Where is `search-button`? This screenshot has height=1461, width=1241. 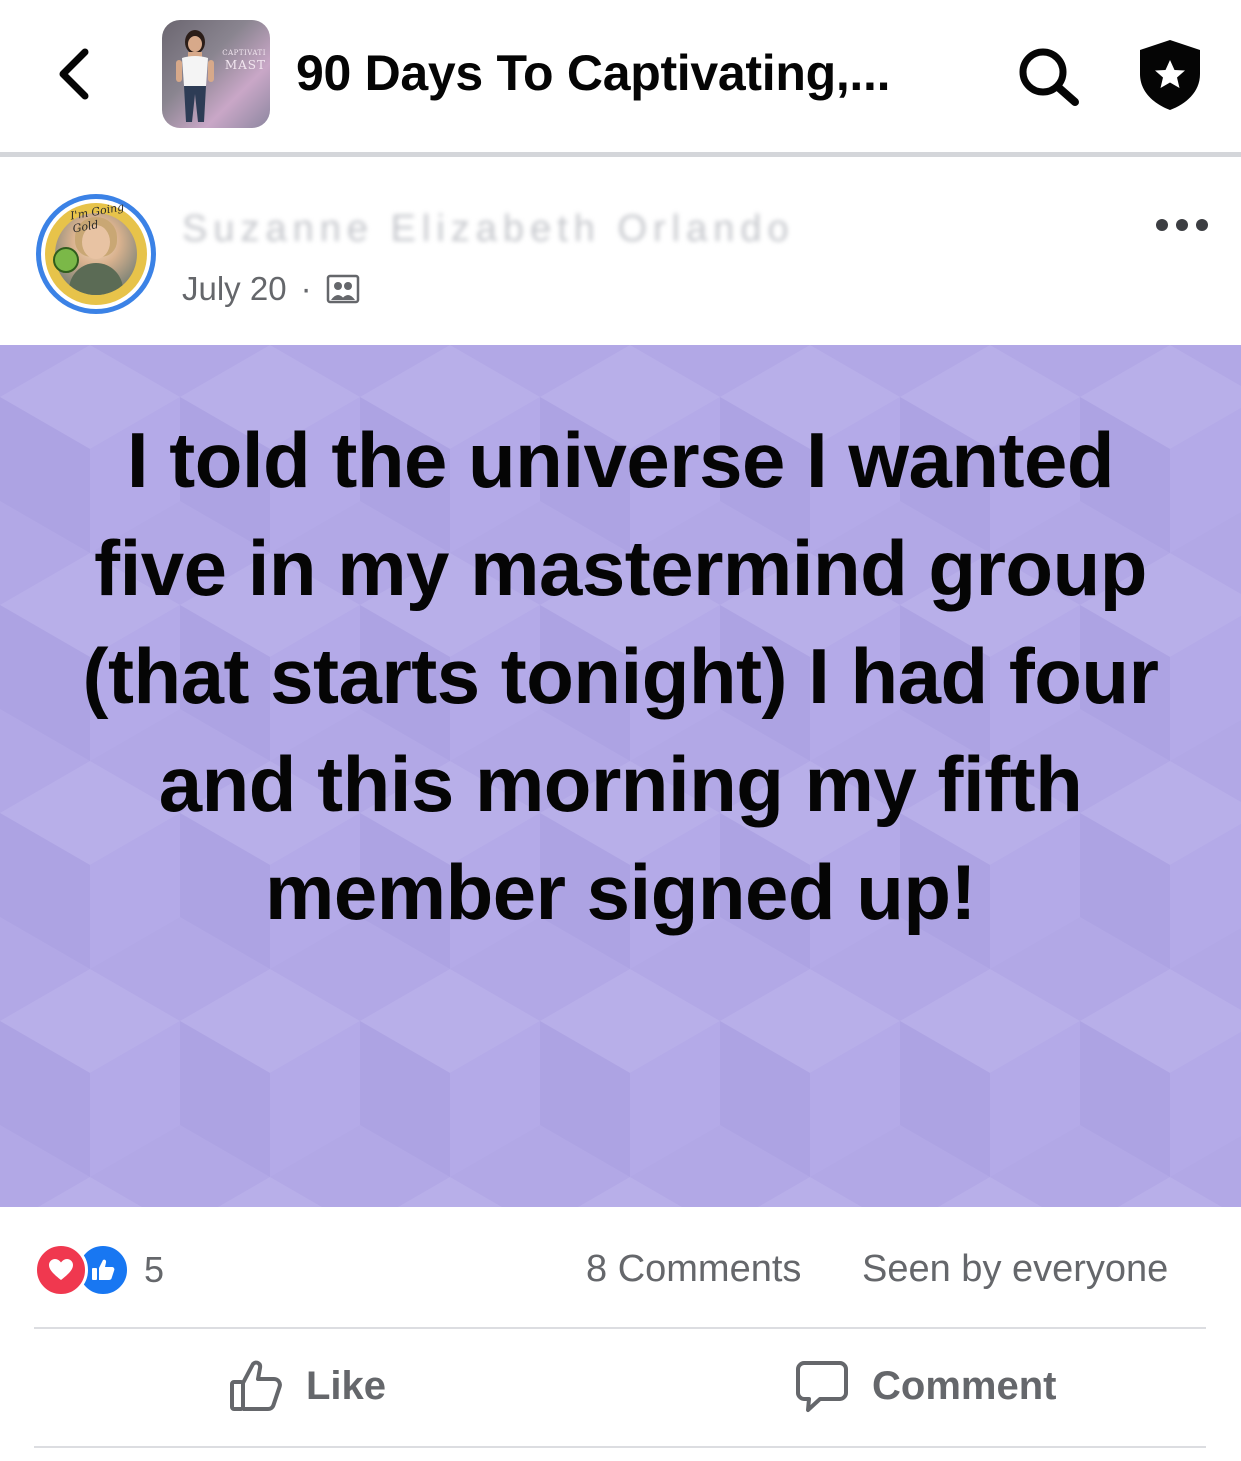 search-button is located at coordinates (1049, 76).